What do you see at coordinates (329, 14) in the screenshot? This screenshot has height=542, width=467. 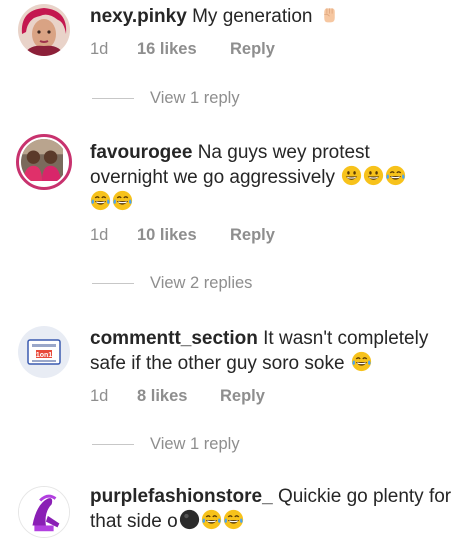 I see `raised-fist-icon` at bounding box center [329, 14].